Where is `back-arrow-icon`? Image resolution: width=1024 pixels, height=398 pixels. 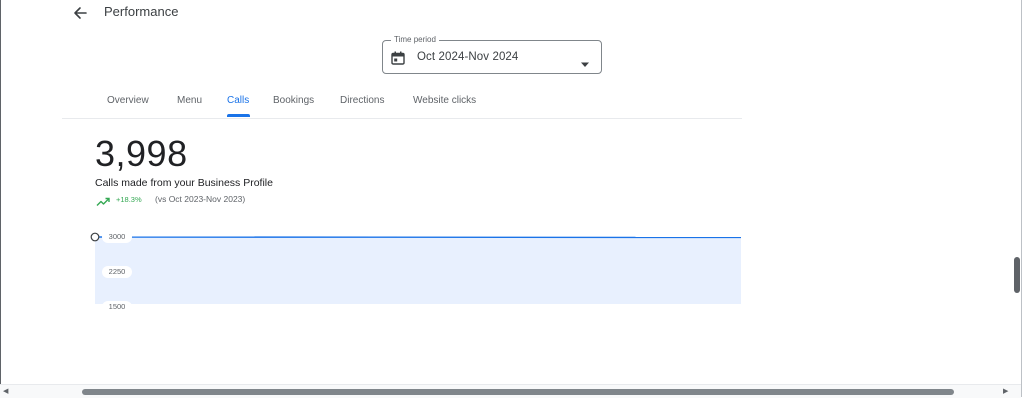 back-arrow-icon is located at coordinates (80, 13).